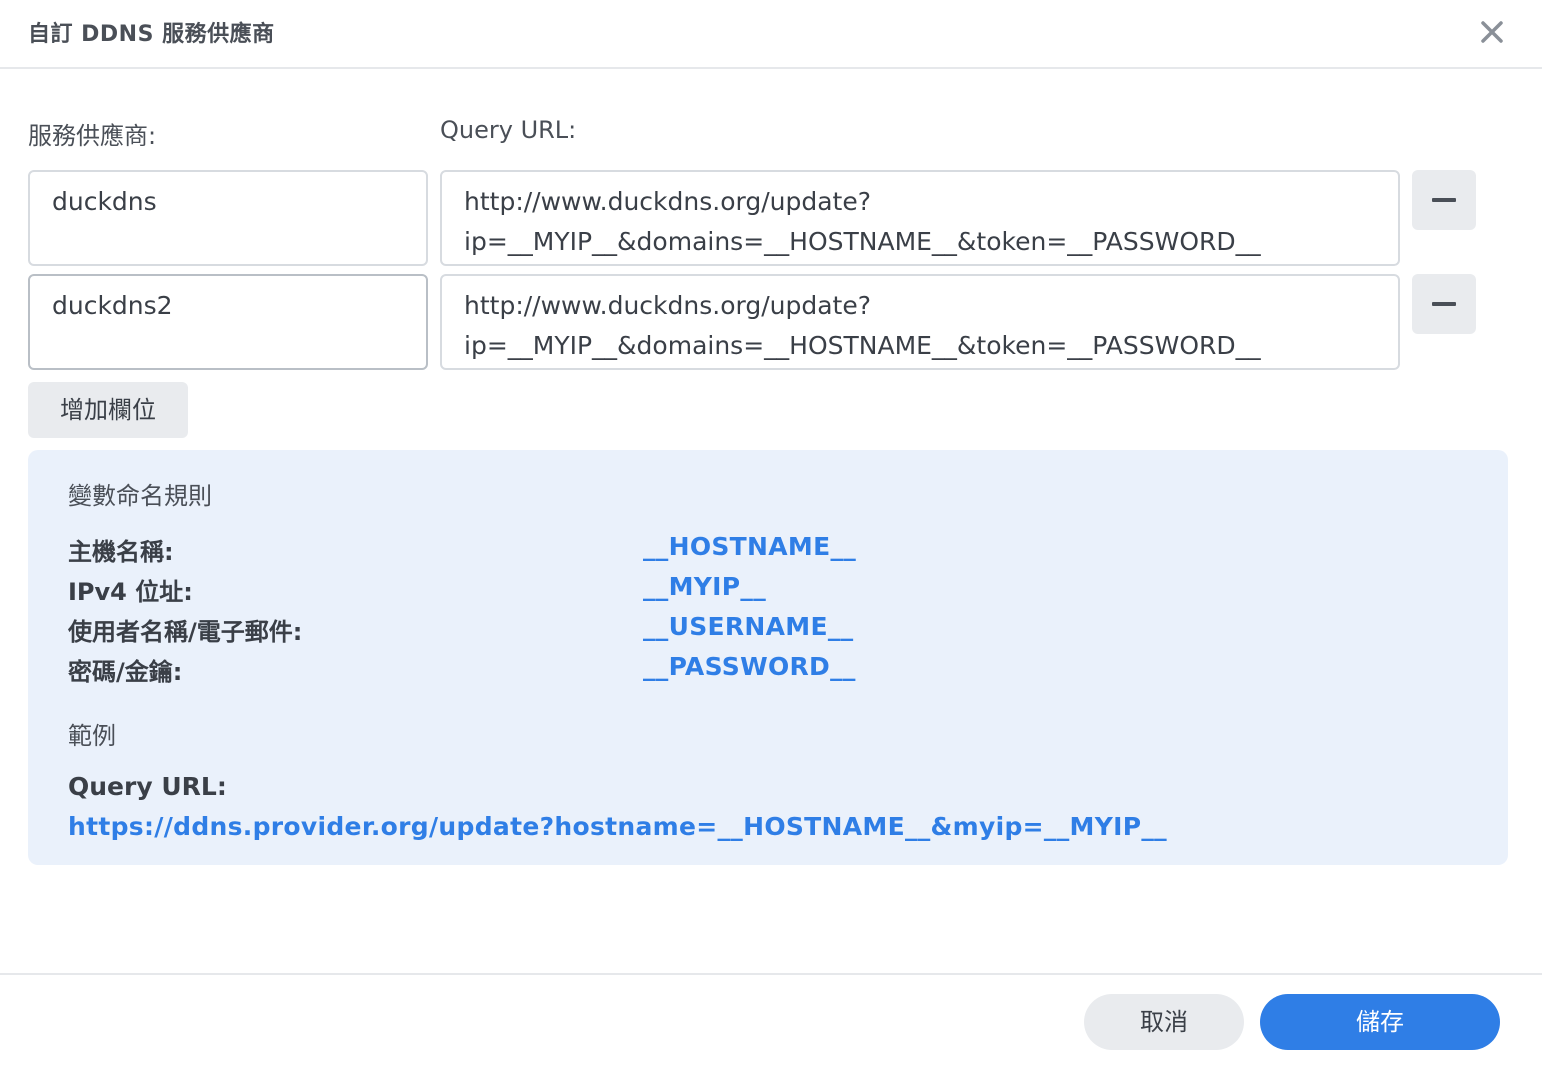 The height and width of the screenshot is (1070, 1542). Describe the element at coordinates (125, 672) in the screenshot. I see `rule-label: 密碼/金鑰:` at that location.